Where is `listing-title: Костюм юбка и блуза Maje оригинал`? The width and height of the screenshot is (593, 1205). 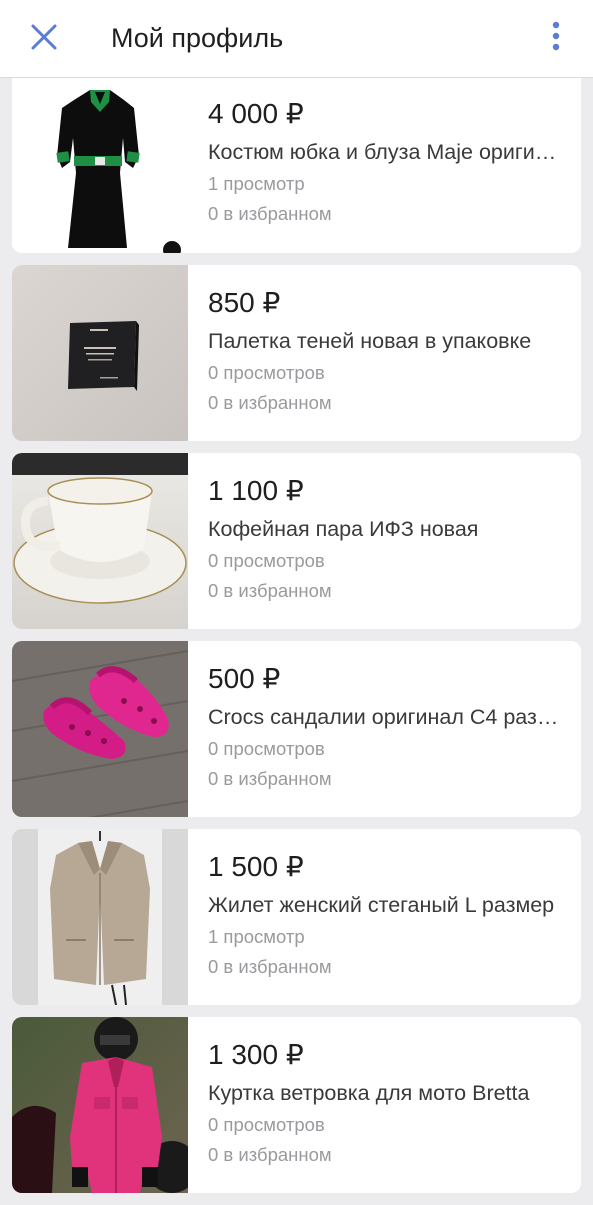 listing-title: Костюм юбка и блуза Maje оригинал is located at coordinates (383, 152).